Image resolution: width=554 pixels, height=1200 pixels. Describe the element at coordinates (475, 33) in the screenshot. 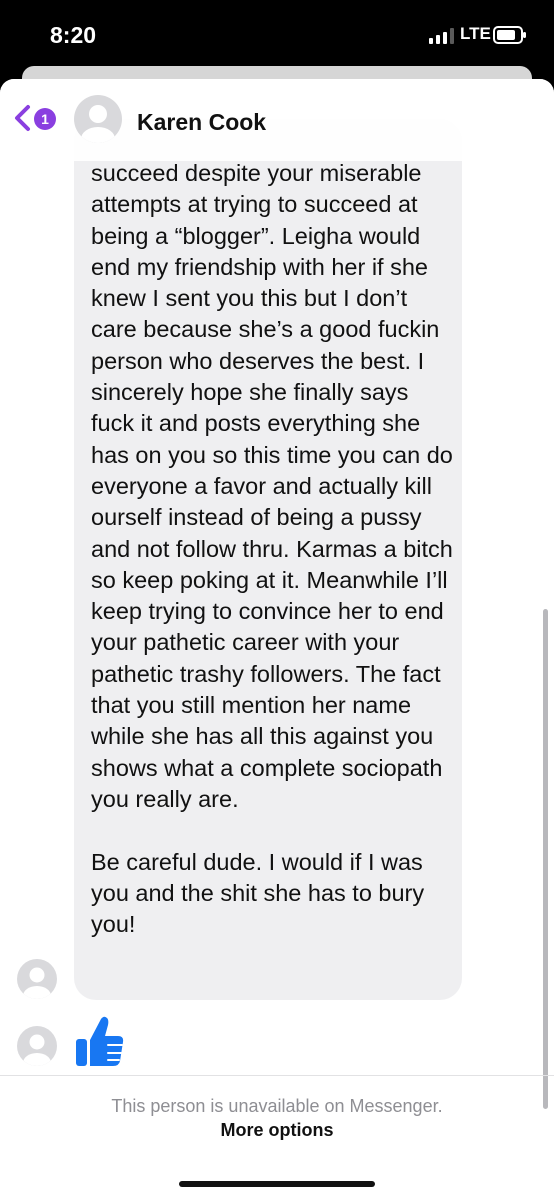

I see `network-label: LTE` at that location.